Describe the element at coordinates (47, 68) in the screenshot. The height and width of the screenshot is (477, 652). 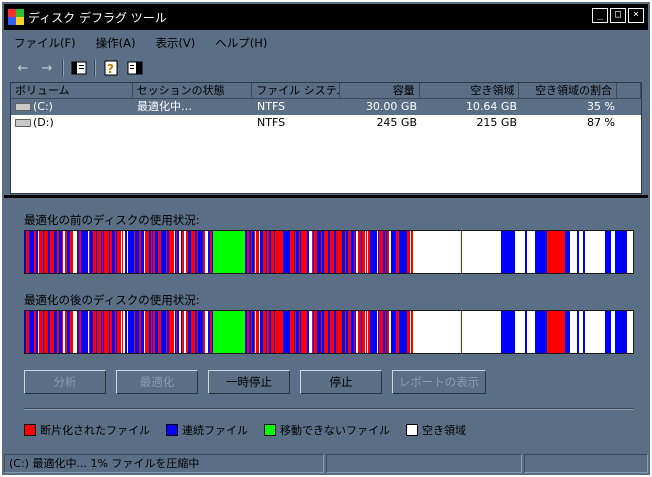
I see `forward-arrow-icon: →` at that location.